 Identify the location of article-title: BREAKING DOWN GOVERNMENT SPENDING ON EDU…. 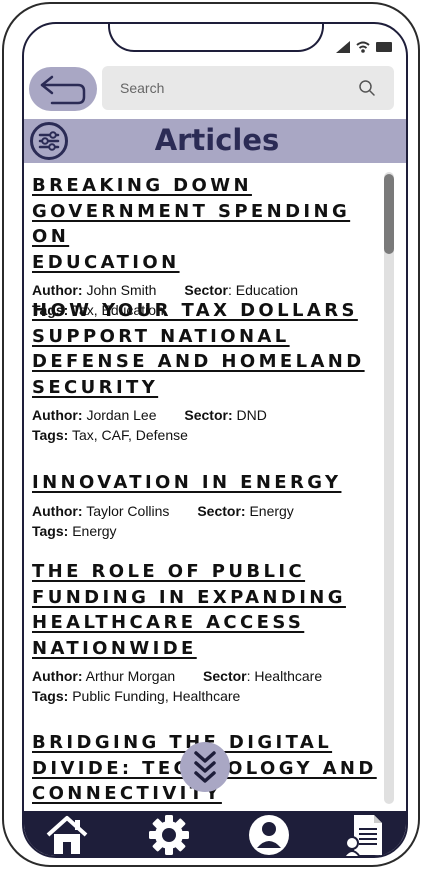
(205, 224).